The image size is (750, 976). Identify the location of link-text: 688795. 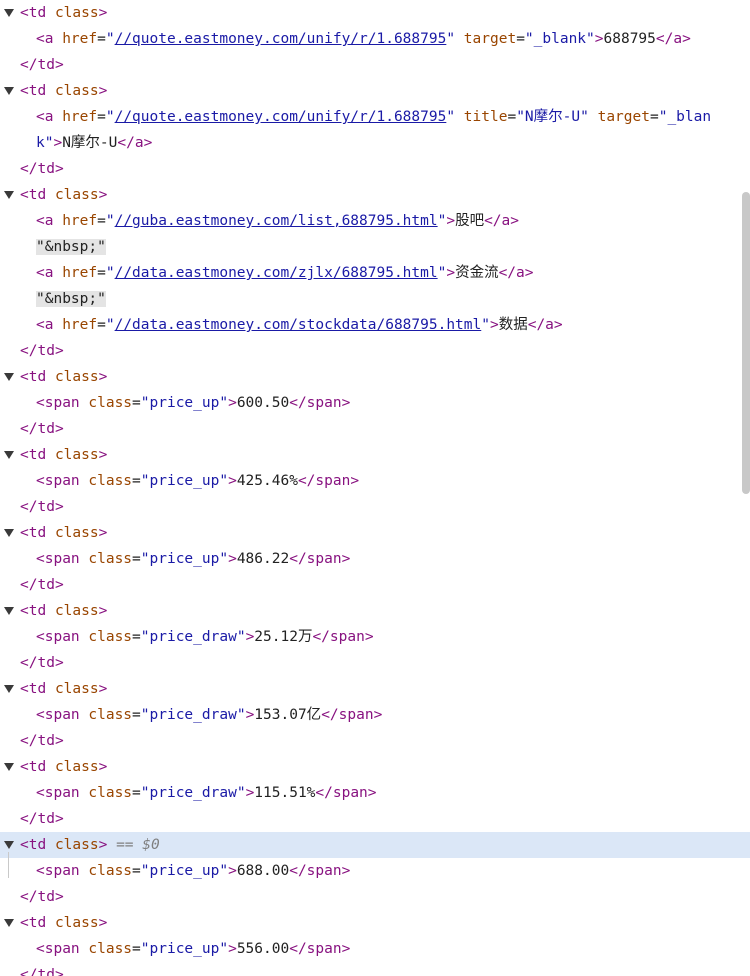
(629, 39).